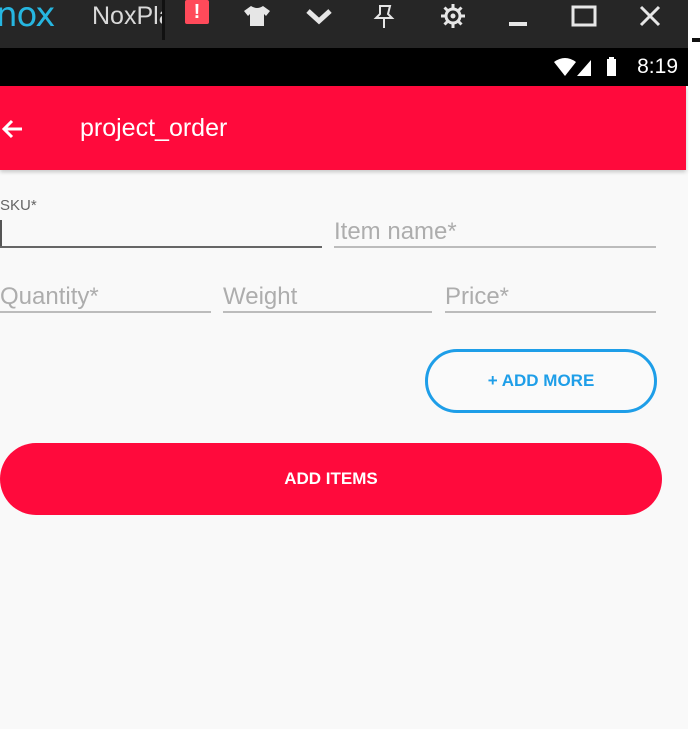 This screenshot has height=729, width=700. What do you see at coordinates (657, 66) in the screenshot?
I see `status-time: 8:19` at bounding box center [657, 66].